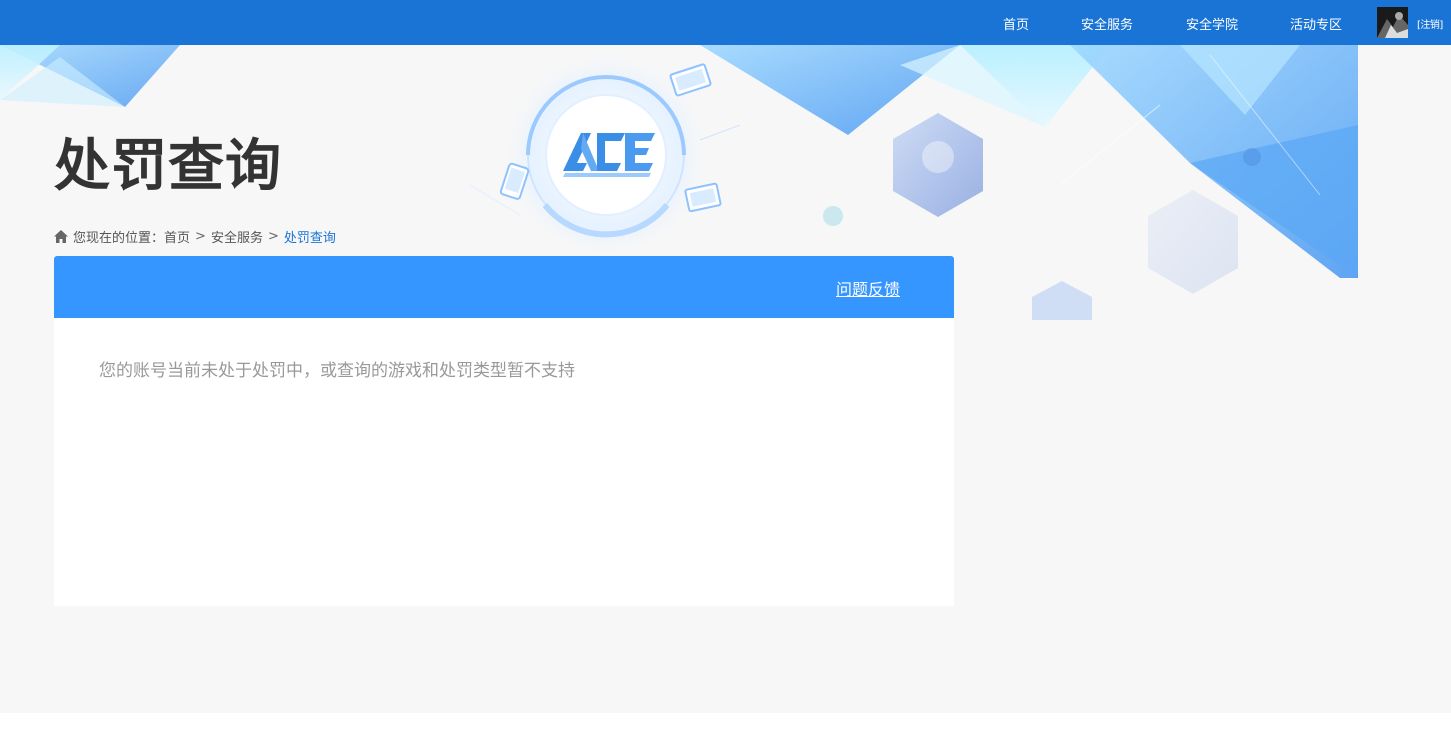 This screenshot has height=730, width=1451. Describe the element at coordinates (868, 288) in the screenshot. I see `feedback-link: 问题反馈` at that location.